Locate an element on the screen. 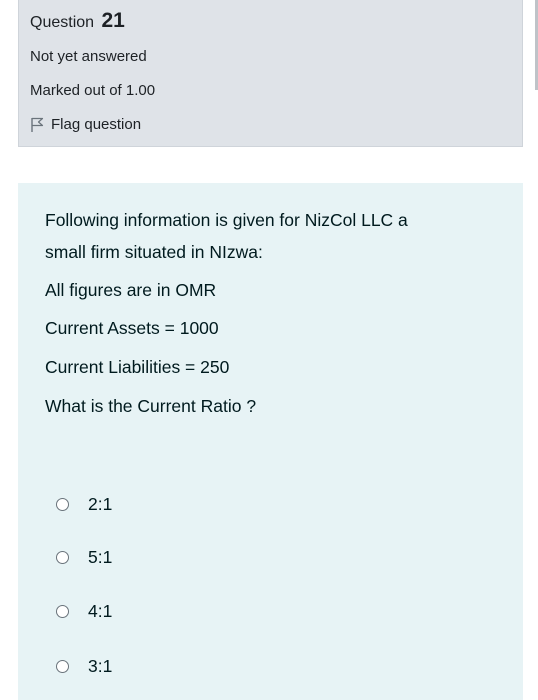 The width and height of the screenshot is (538, 700). answer-option-3: 4:1 is located at coordinates (84, 611).